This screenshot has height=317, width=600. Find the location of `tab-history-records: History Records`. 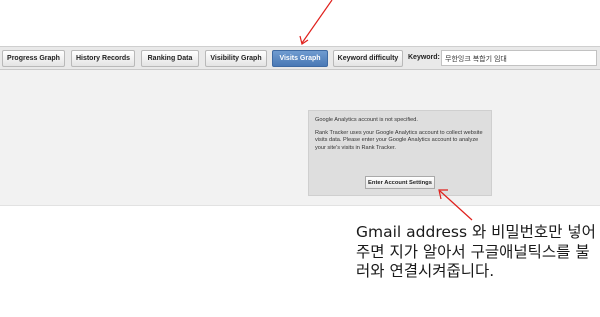

tab-history-records: History Records is located at coordinates (103, 58).